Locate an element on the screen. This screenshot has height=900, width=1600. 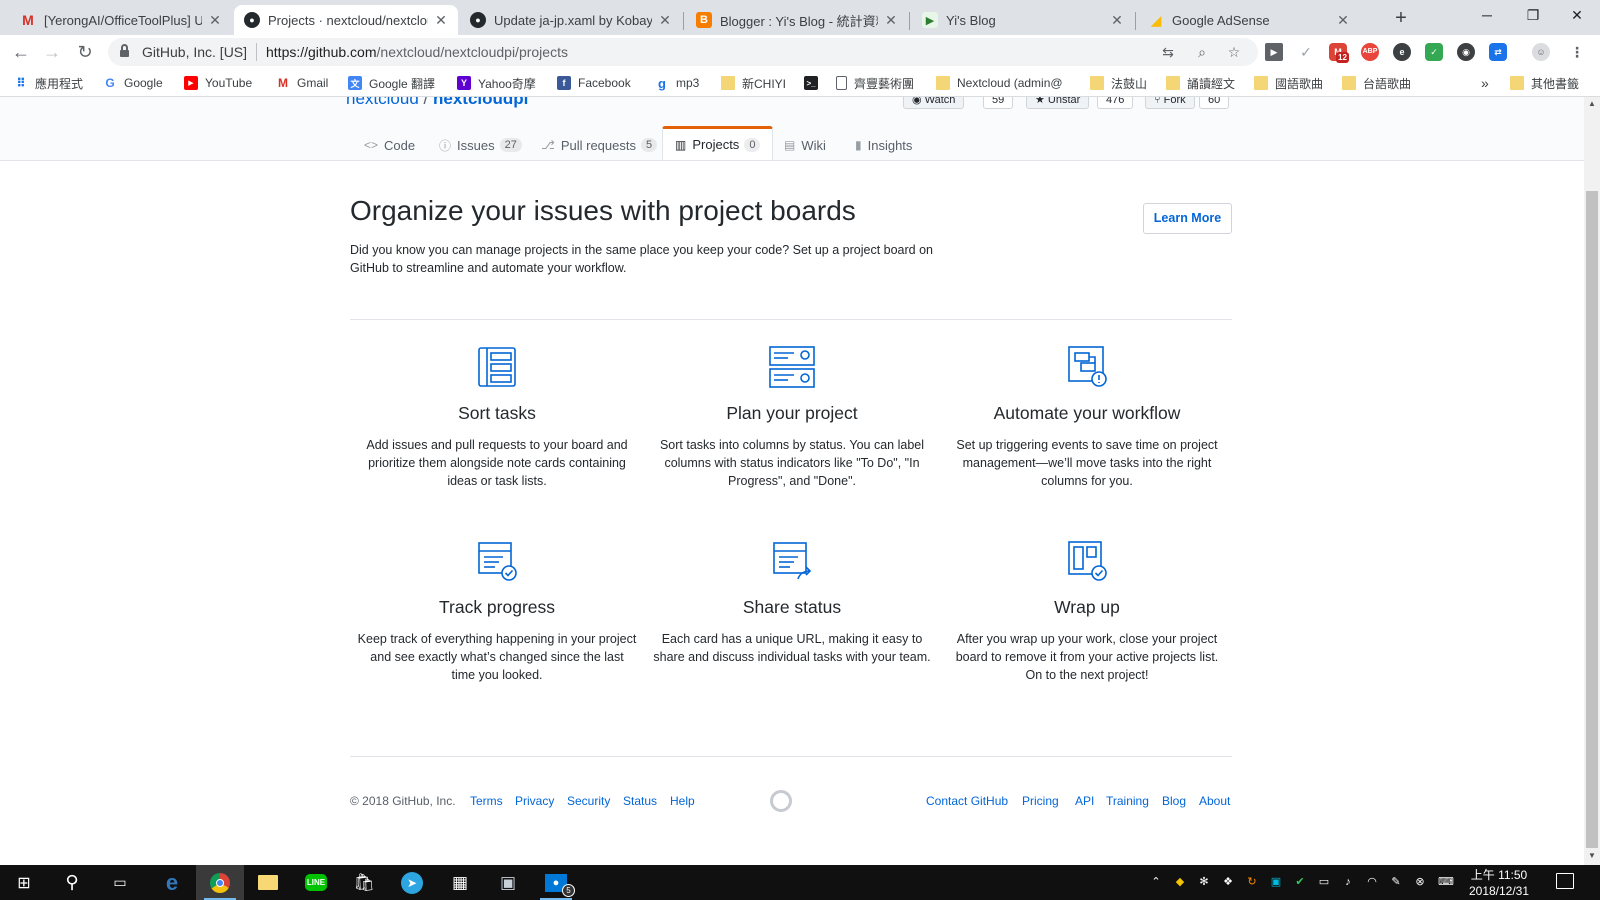
search-button: ⚲ is located at coordinates (72, 882).